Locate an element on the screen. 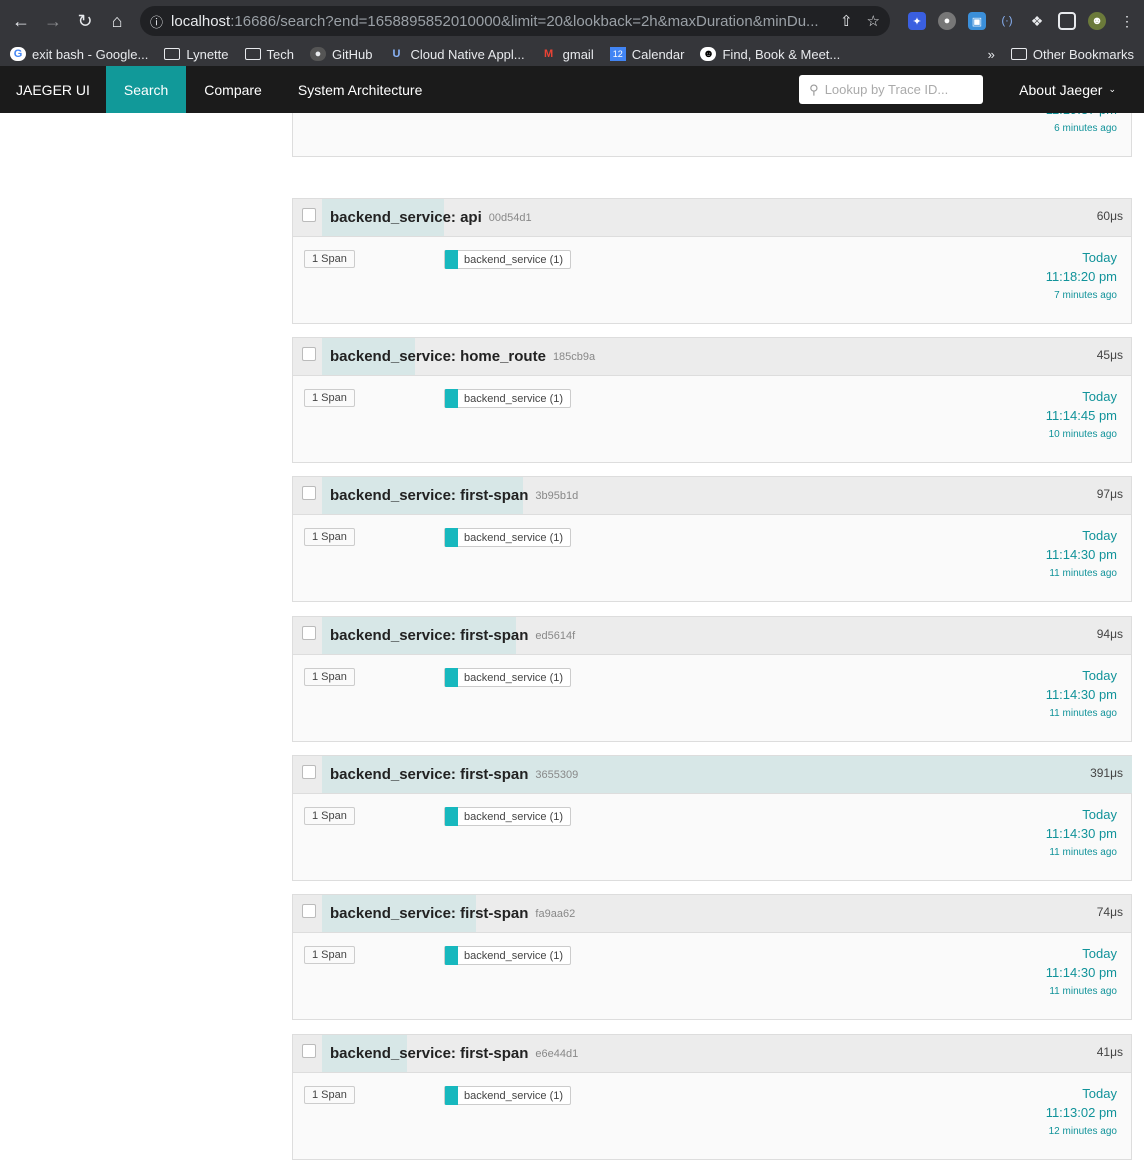 Image resolution: width=1144 pixels, height=1165 pixels. google-icon: G is located at coordinates (18, 54).